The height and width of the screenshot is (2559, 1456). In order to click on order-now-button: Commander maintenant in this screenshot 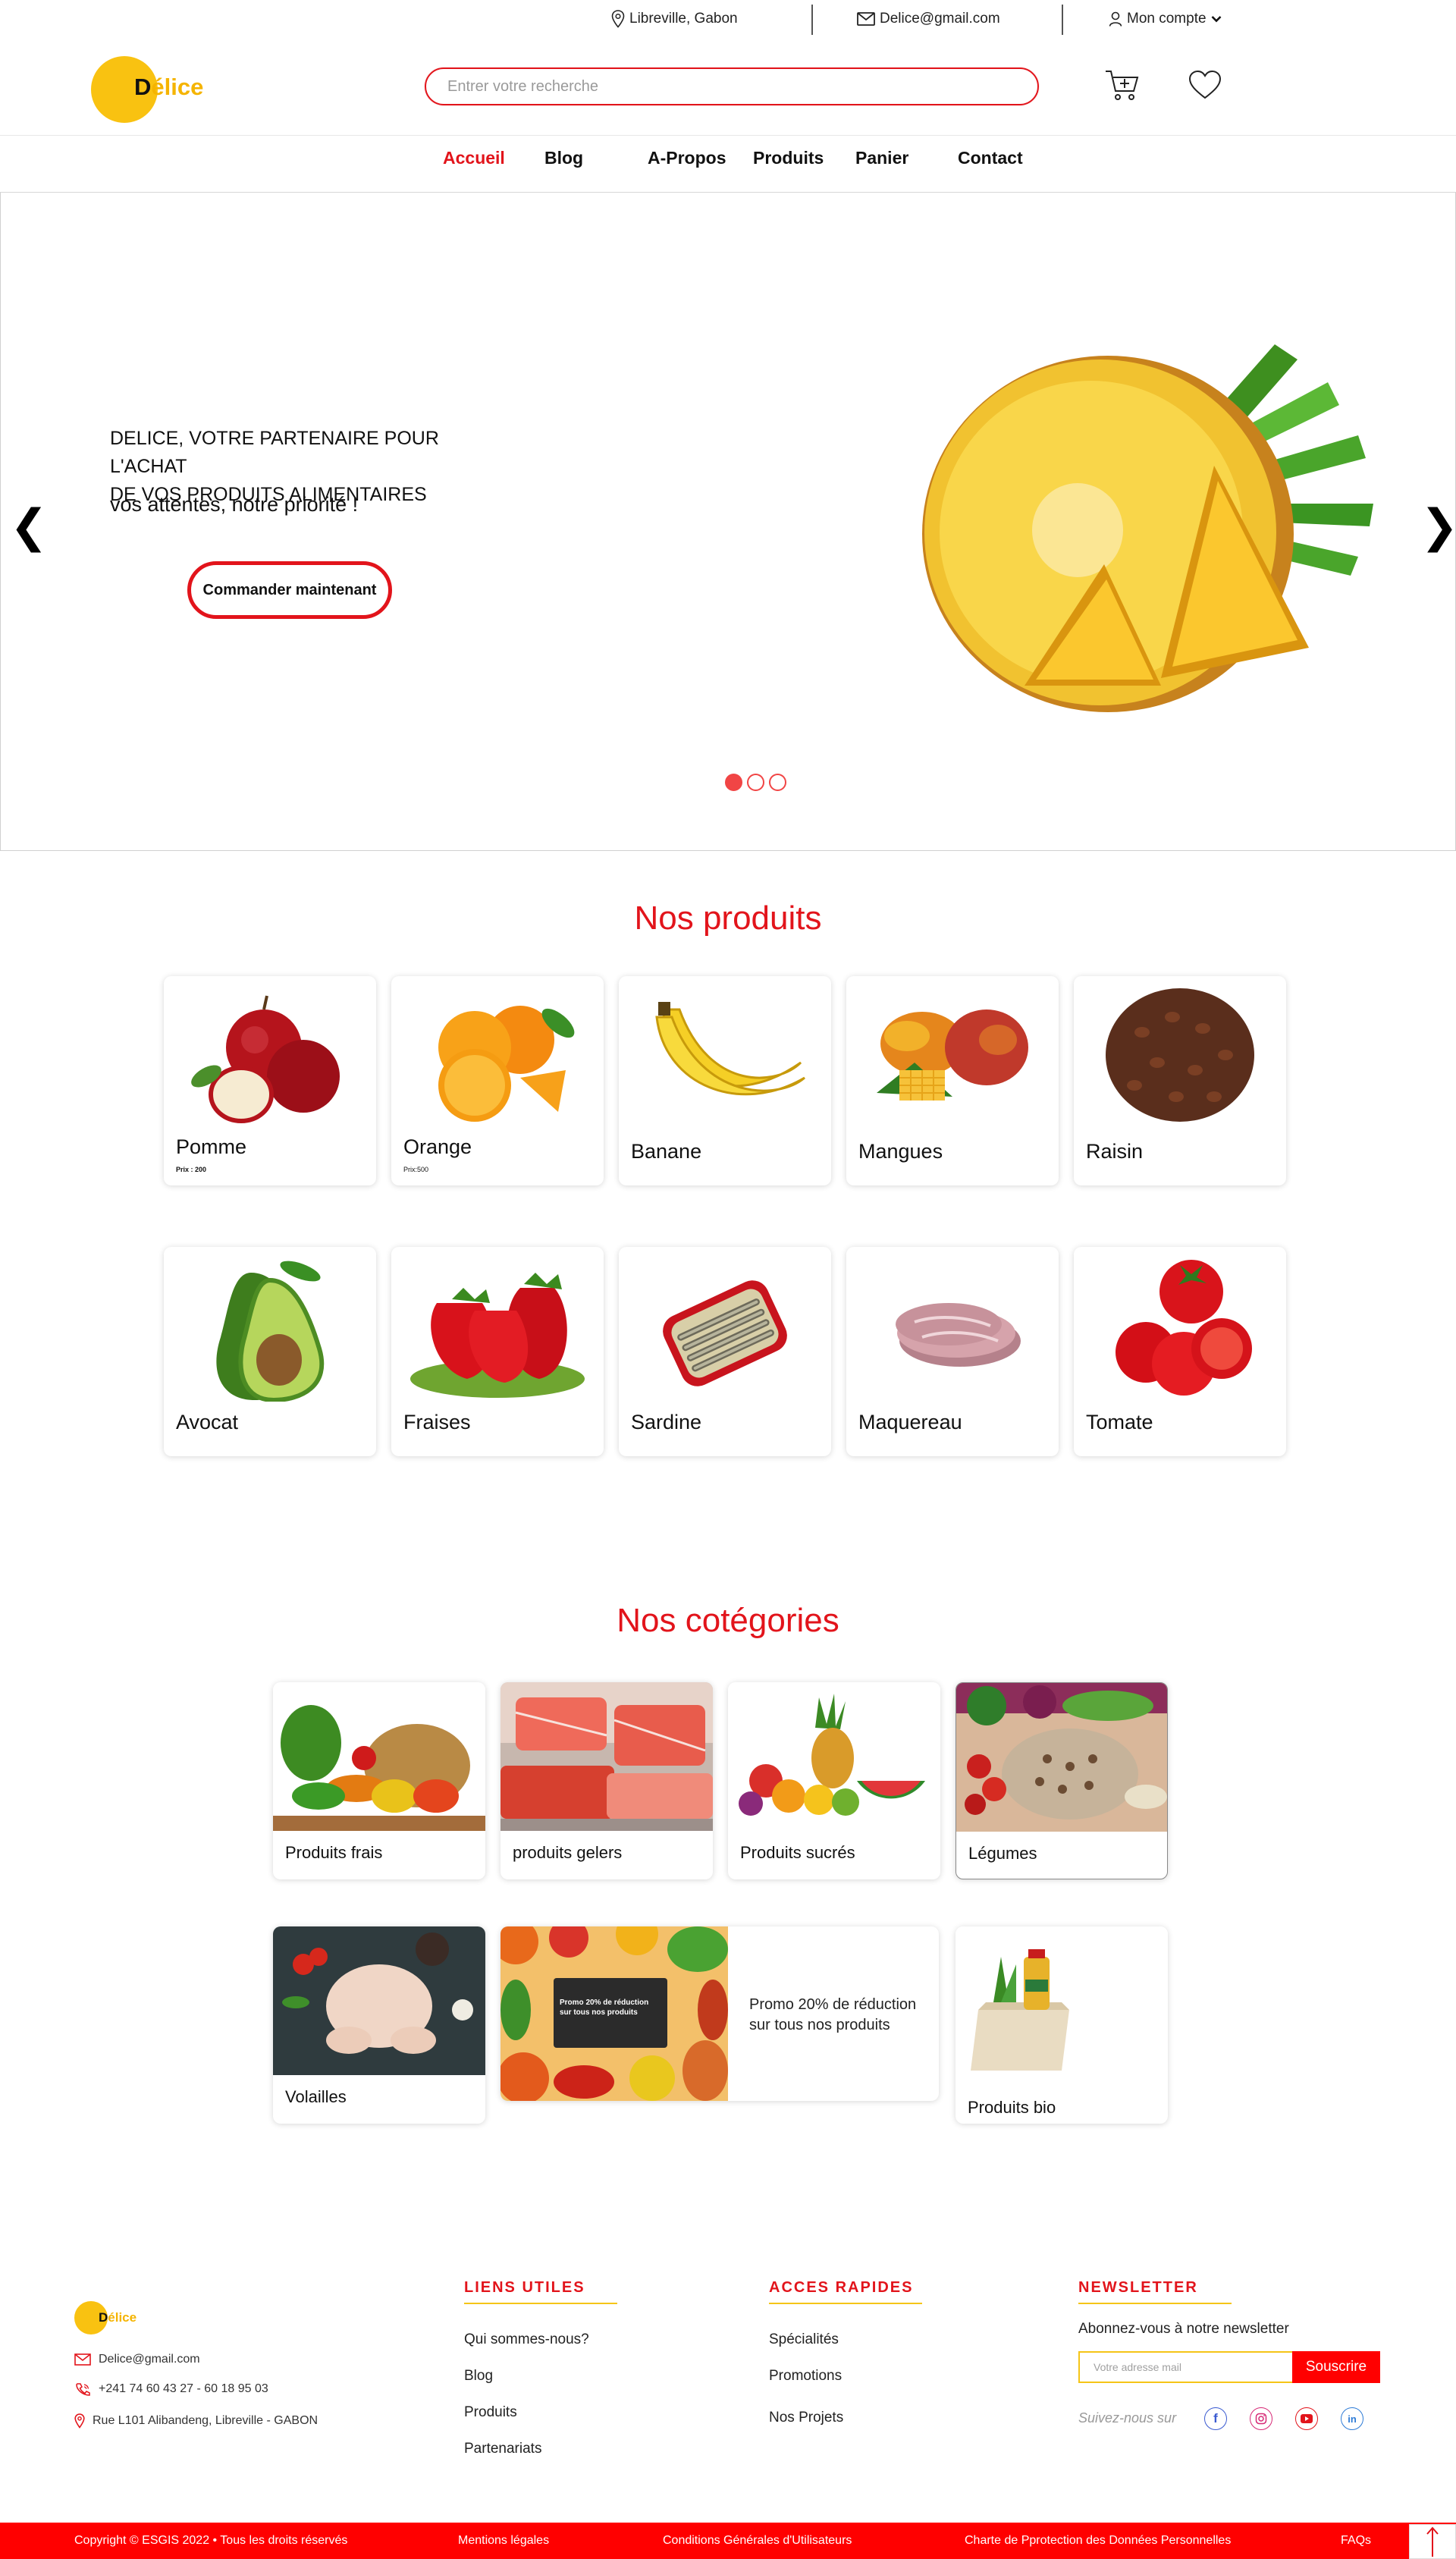, I will do `click(289, 590)`.